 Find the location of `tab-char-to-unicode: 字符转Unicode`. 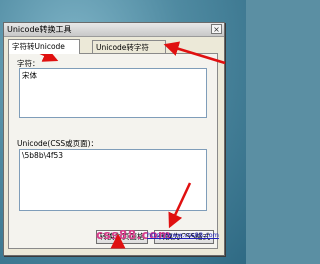

tab-char-to-unicode: 字符转Unicode is located at coordinates (44, 46).